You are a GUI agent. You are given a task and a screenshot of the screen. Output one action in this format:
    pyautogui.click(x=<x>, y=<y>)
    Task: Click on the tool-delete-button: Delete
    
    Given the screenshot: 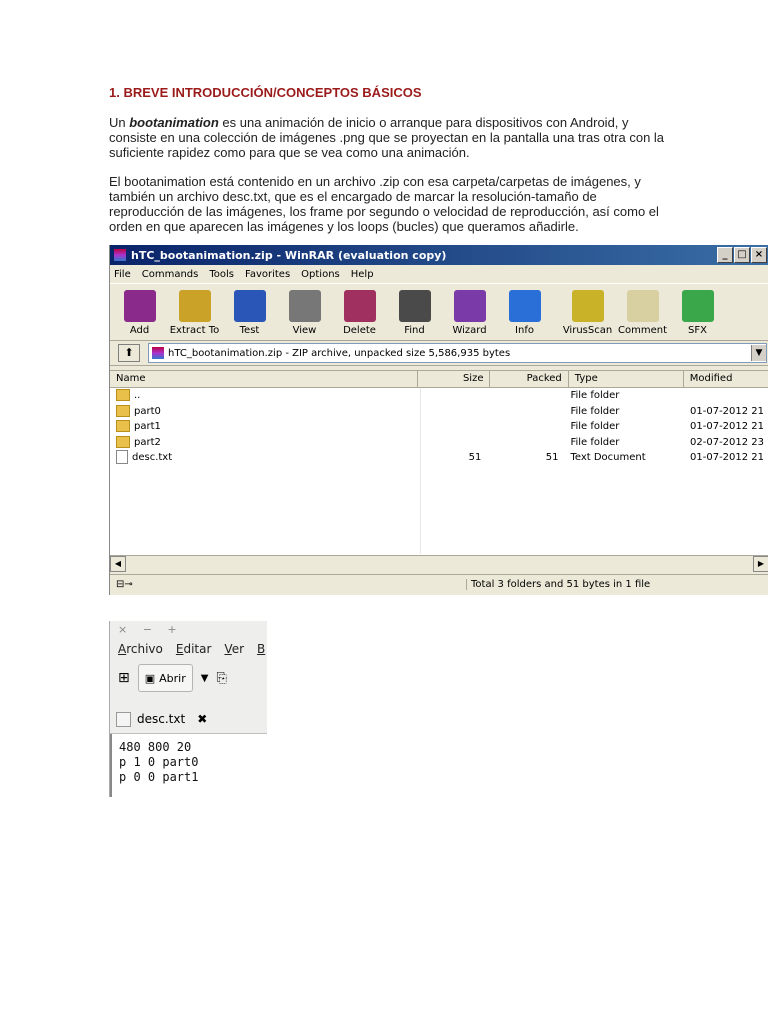 What is the action you would take?
    pyautogui.click(x=359, y=312)
    